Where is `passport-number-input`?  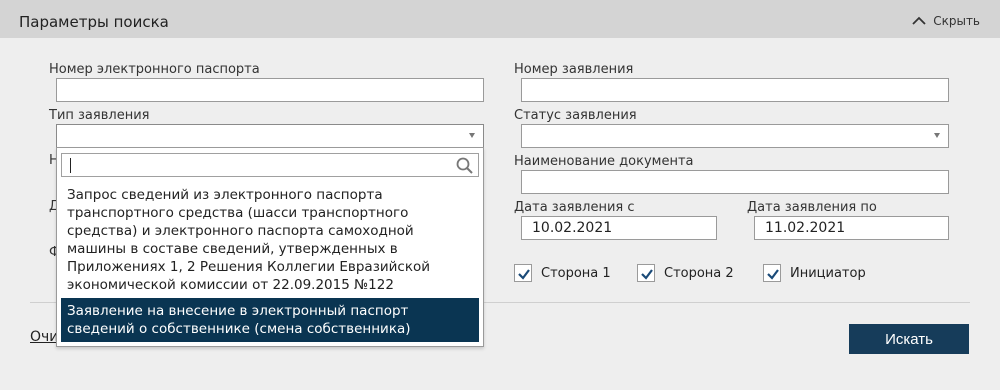 passport-number-input is located at coordinates (270, 90).